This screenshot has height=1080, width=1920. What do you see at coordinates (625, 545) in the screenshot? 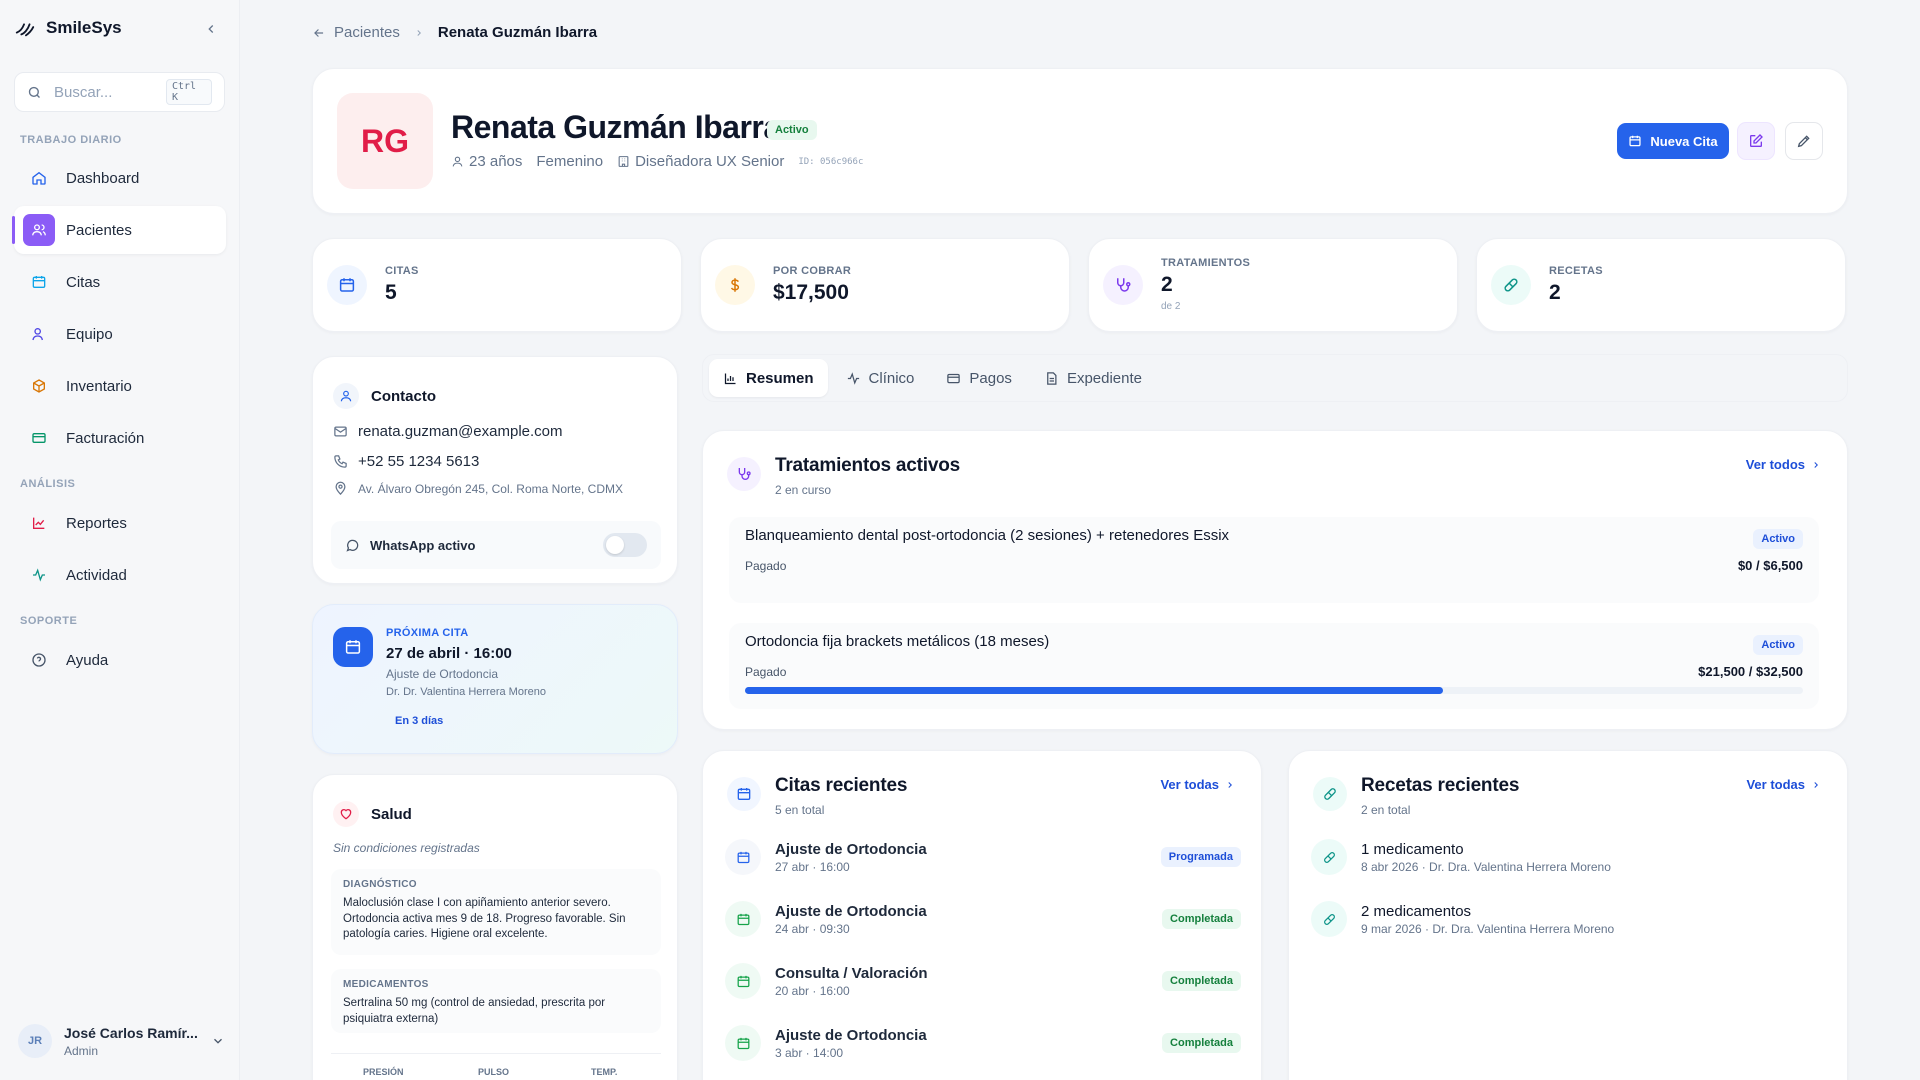
I see `whatsapp-toggle` at bounding box center [625, 545].